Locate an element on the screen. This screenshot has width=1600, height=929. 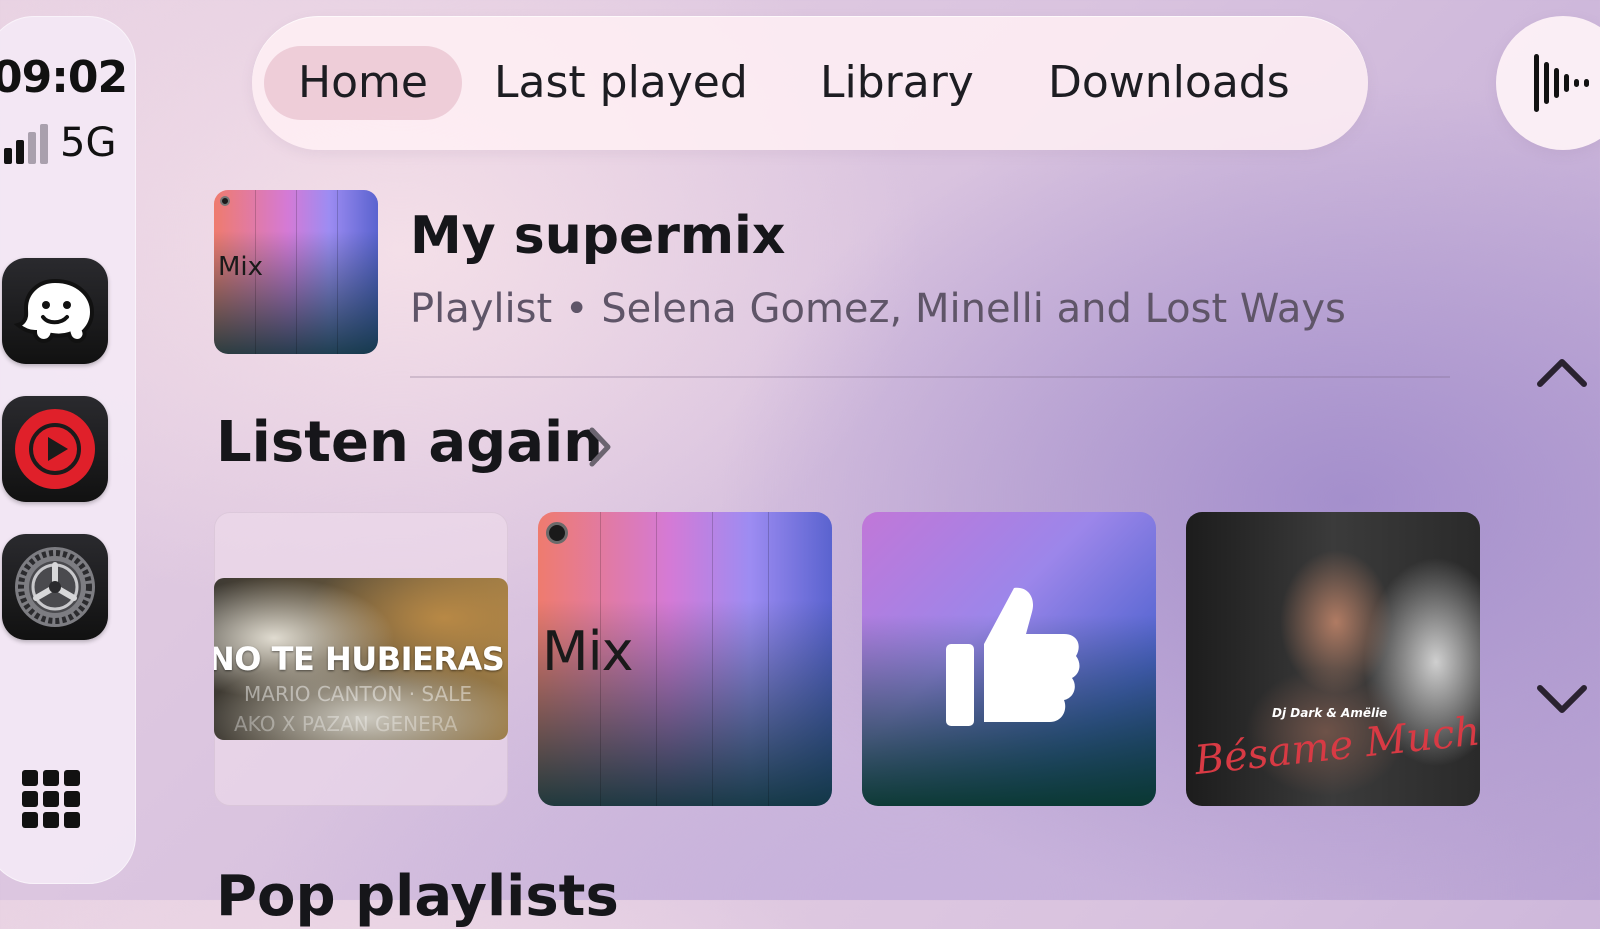
waze-icon is located at coordinates (54, 311).